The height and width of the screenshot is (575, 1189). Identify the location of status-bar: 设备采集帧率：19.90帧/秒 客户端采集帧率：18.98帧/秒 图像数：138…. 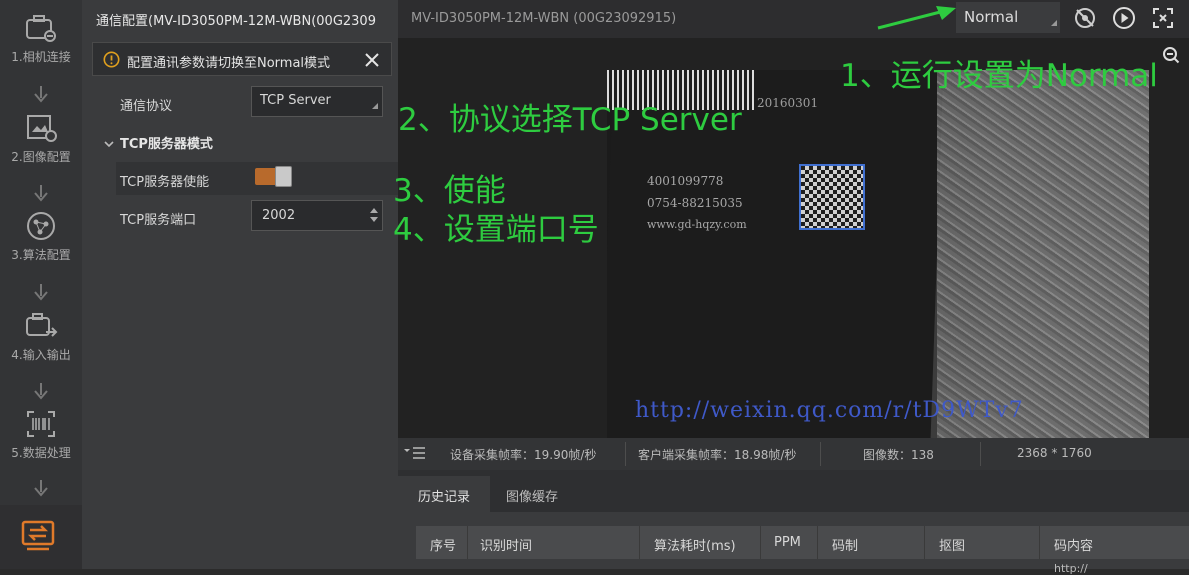
(793, 454).